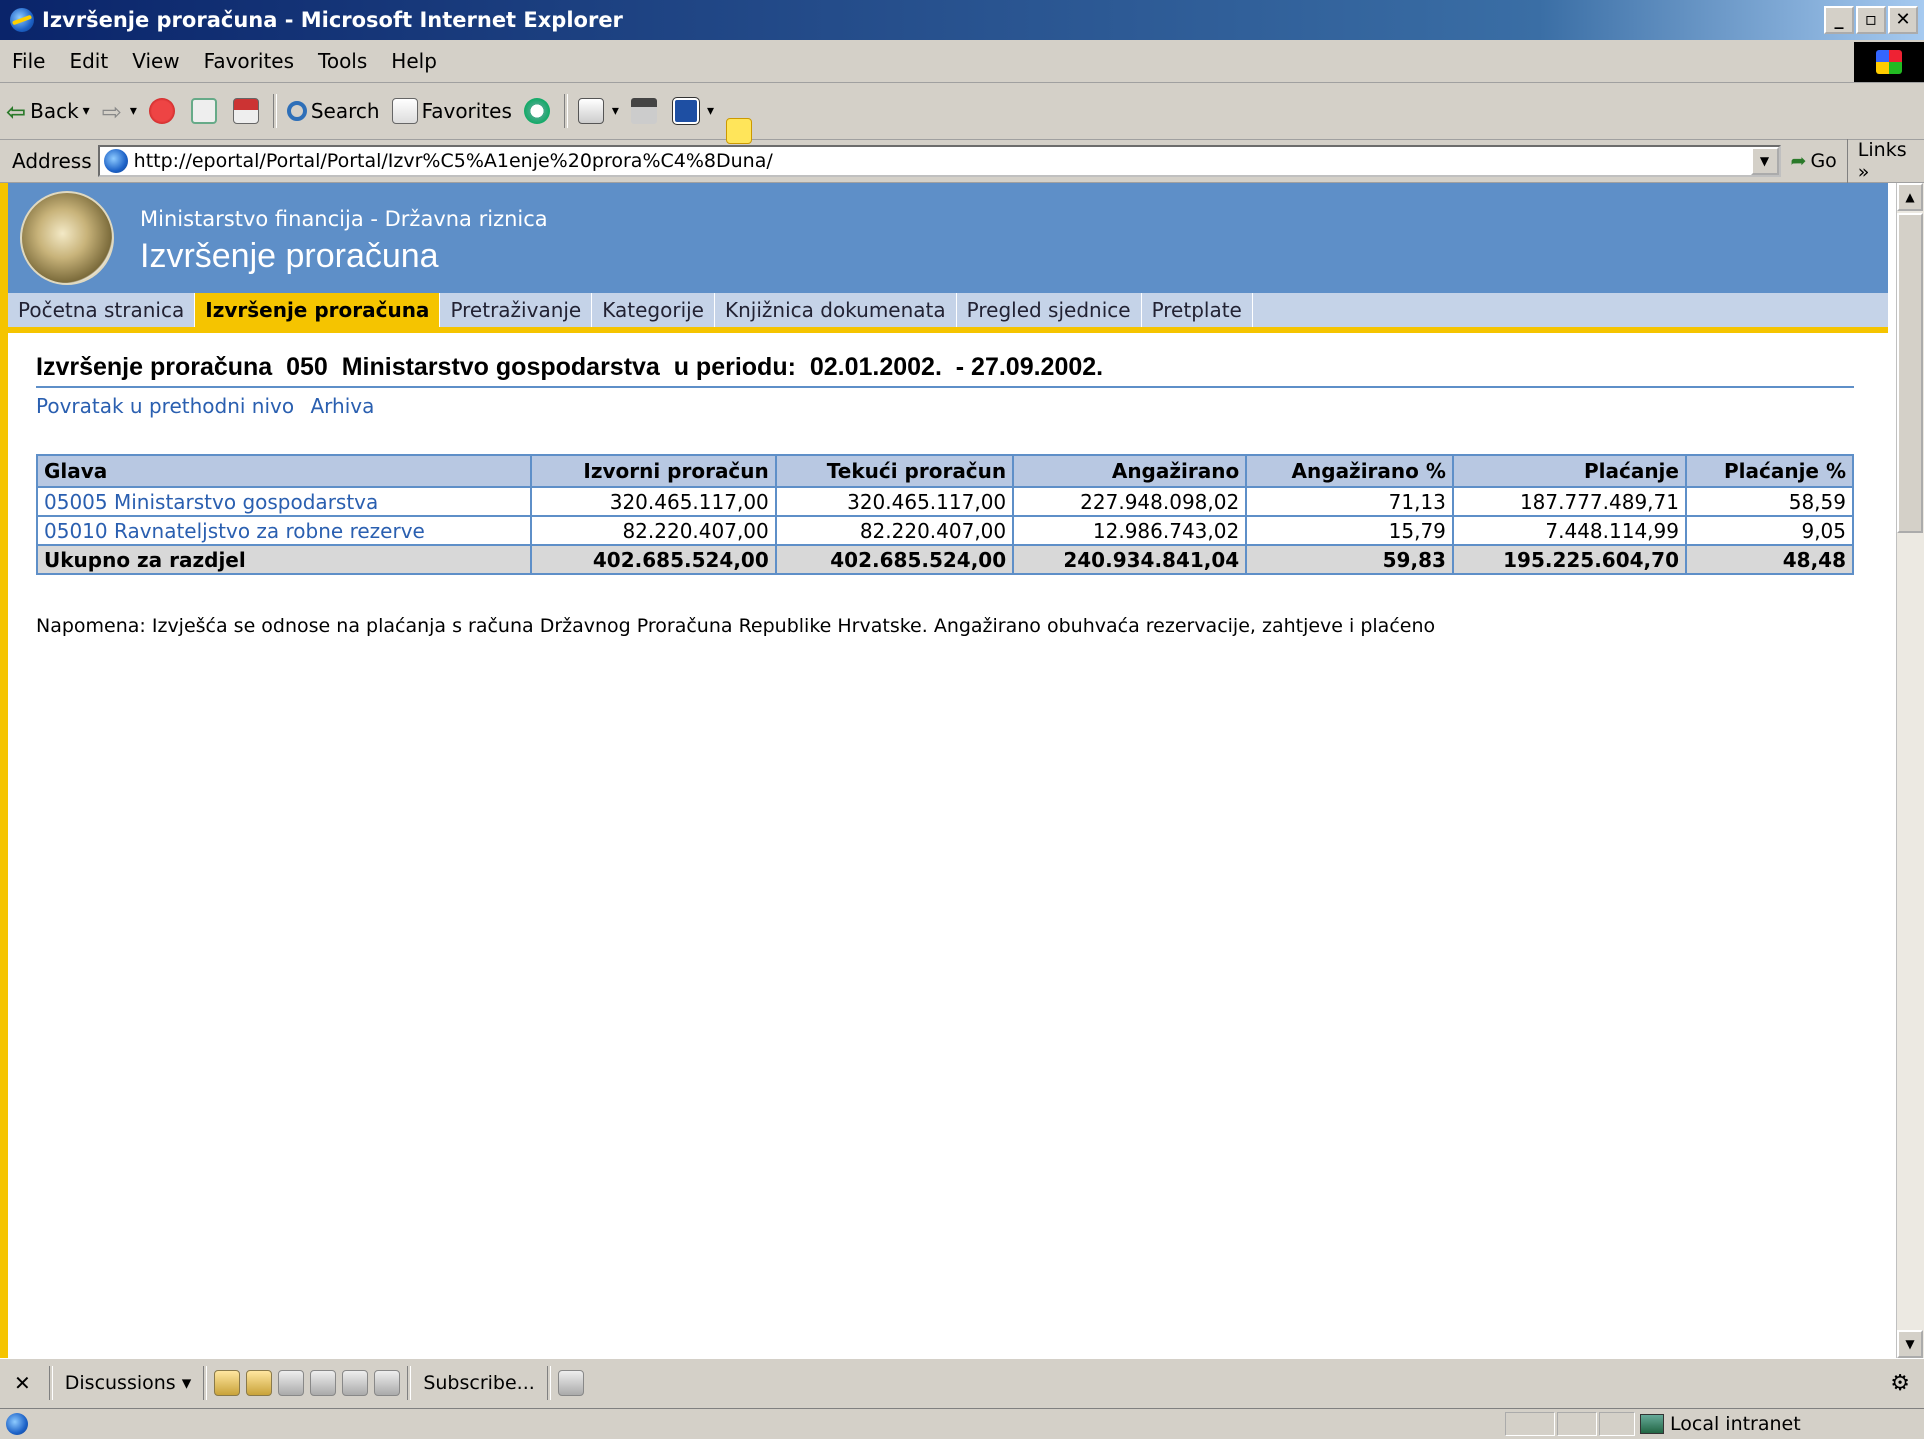 This screenshot has height=1439, width=1924. I want to click on discussions-button: Discussions ▾, so click(128, 1383).